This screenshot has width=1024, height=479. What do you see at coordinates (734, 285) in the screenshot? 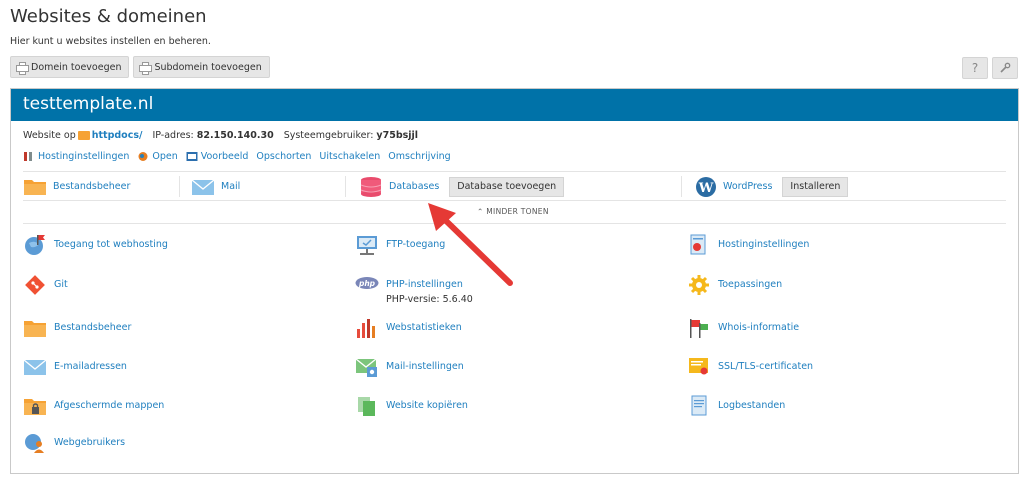
I see `applications-link: Toepassingen` at bounding box center [734, 285].